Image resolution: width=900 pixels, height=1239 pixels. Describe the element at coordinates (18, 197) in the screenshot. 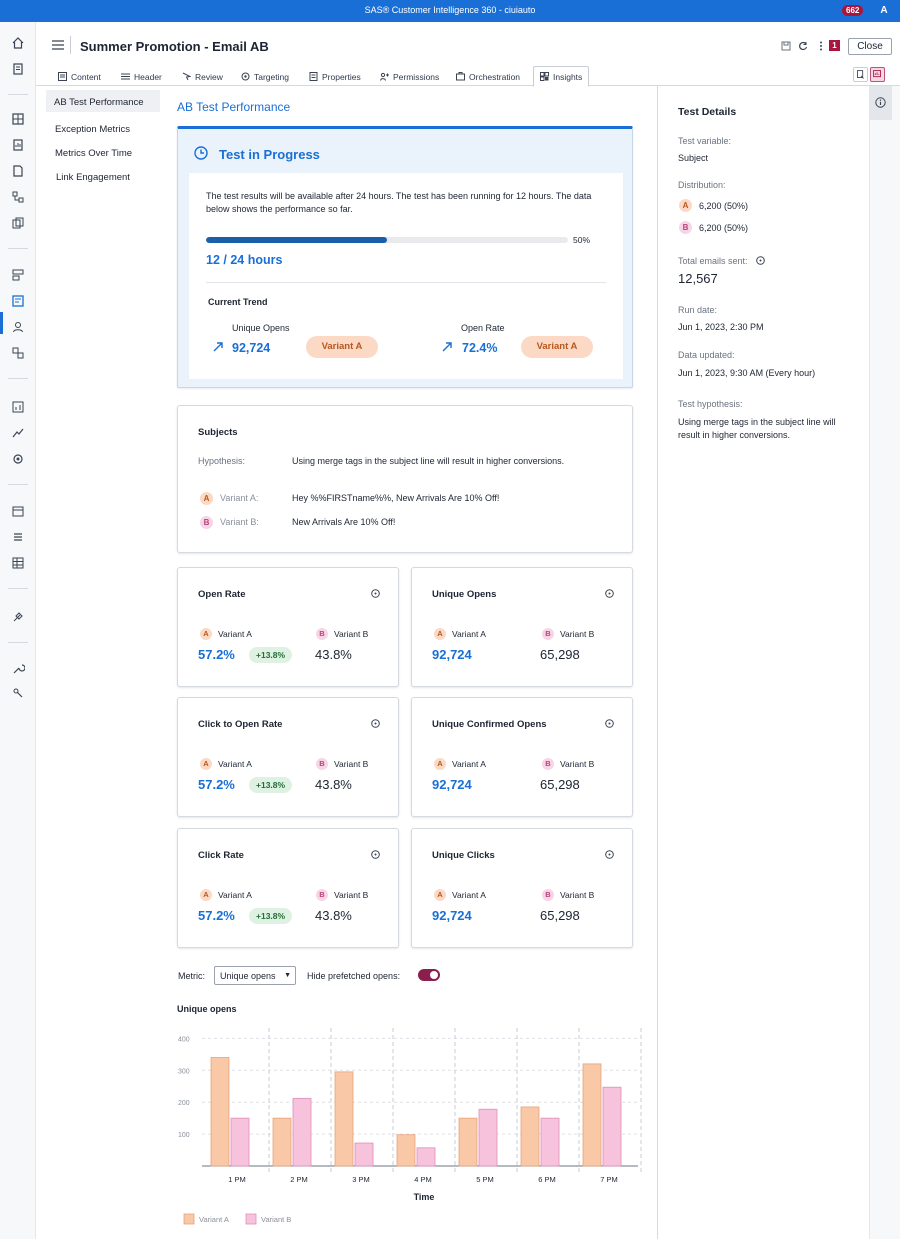

I see `flow-icon` at that location.